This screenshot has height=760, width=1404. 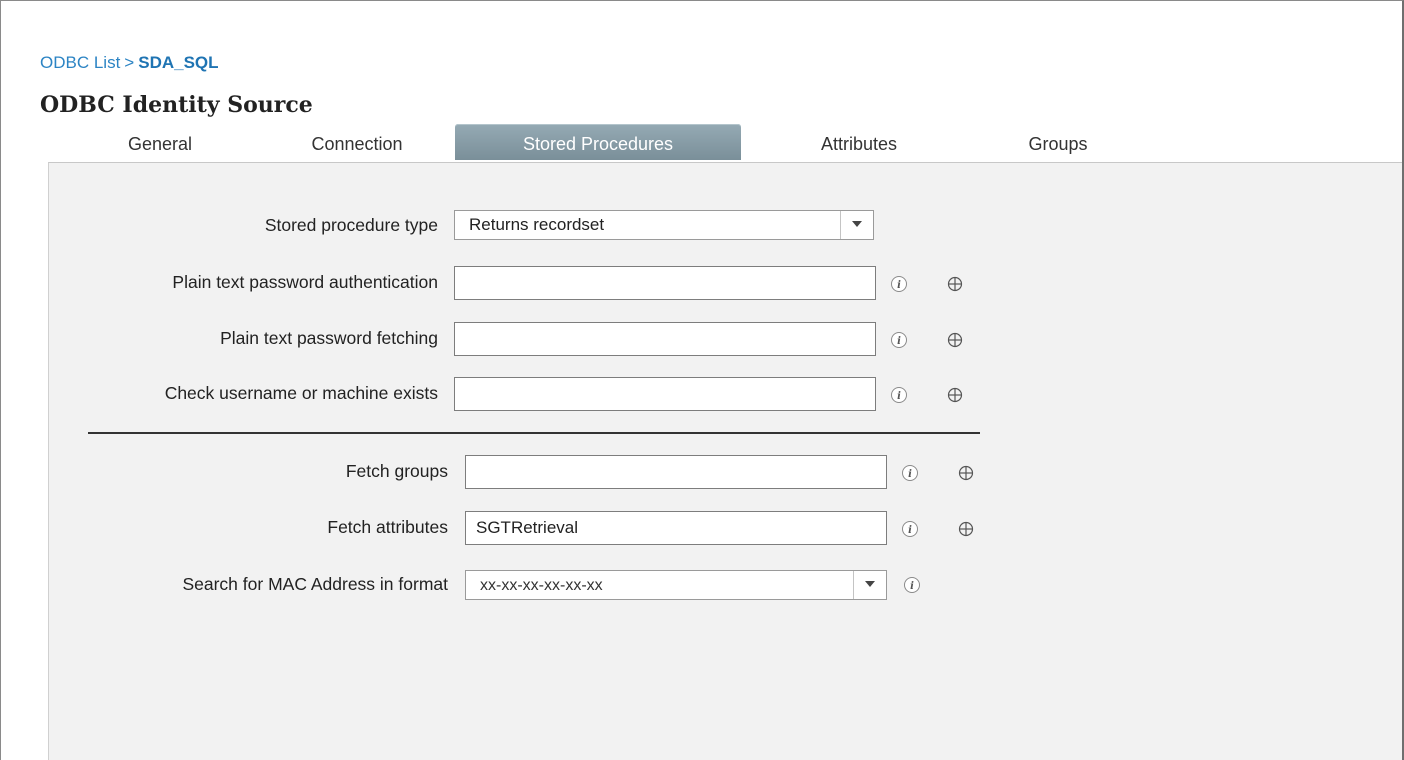 I want to click on plain-text-password-auth-label: Plain text password authentication, so click(x=305, y=282).